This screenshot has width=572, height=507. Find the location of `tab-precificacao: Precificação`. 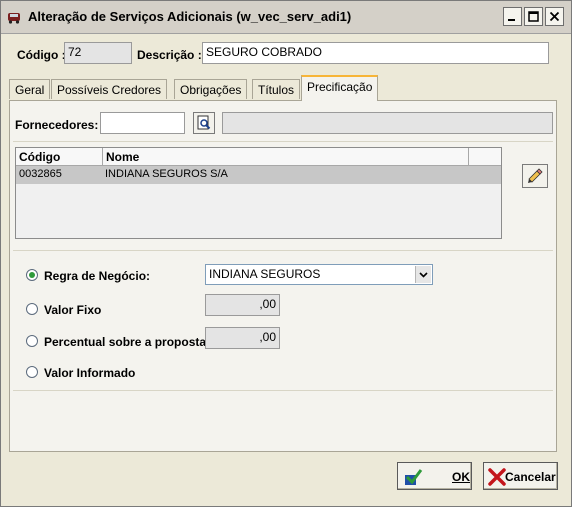

tab-precificacao: Precificação is located at coordinates (340, 88).